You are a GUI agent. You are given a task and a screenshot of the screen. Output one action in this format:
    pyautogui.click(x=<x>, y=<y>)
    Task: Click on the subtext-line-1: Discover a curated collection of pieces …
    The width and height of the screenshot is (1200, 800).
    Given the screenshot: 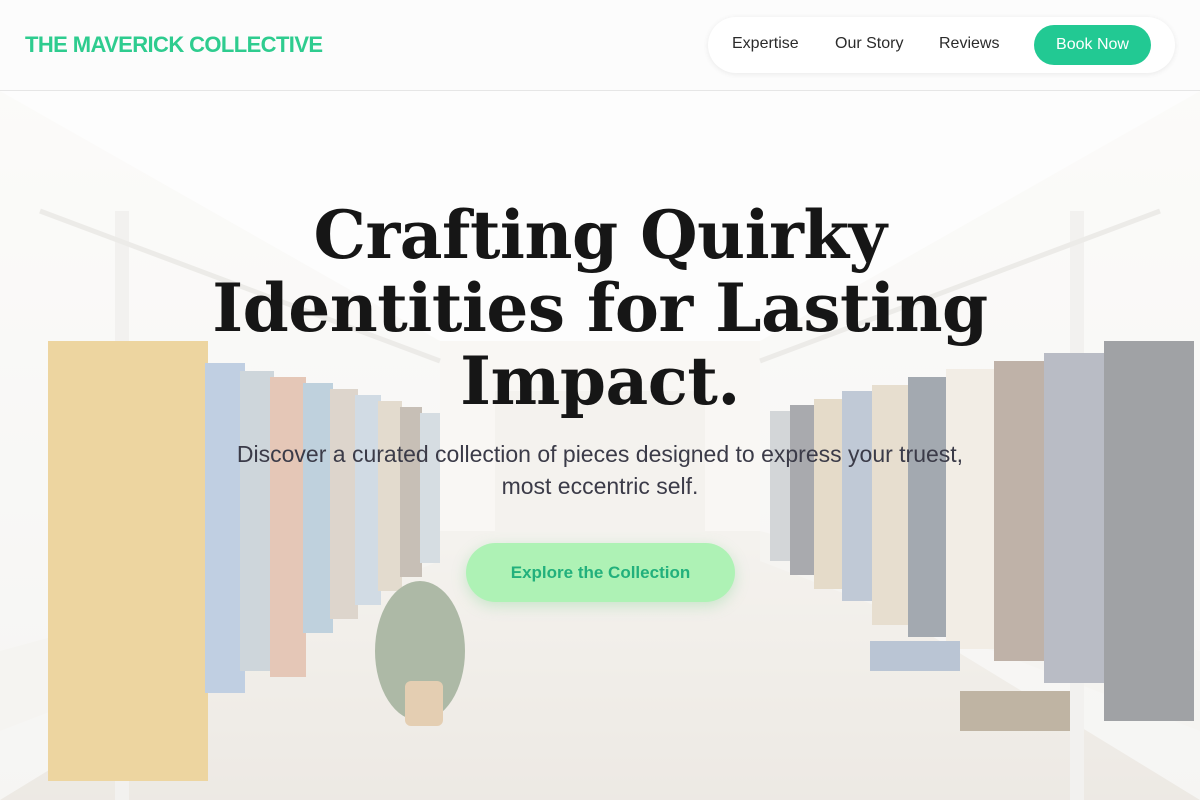 What is the action you would take?
    pyautogui.click(x=600, y=454)
    